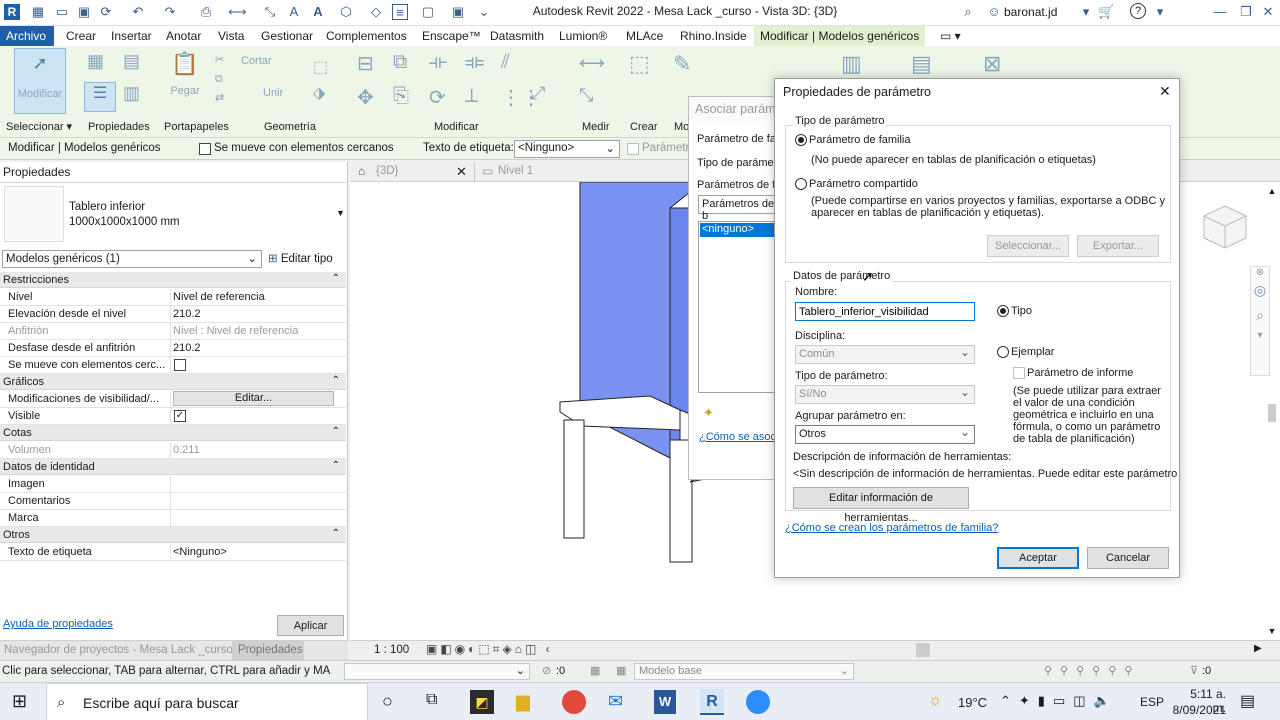  What do you see at coordinates (546, 670) in the screenshot?
I see `filter-icon: ⊘` at bounding box center [546, 670].